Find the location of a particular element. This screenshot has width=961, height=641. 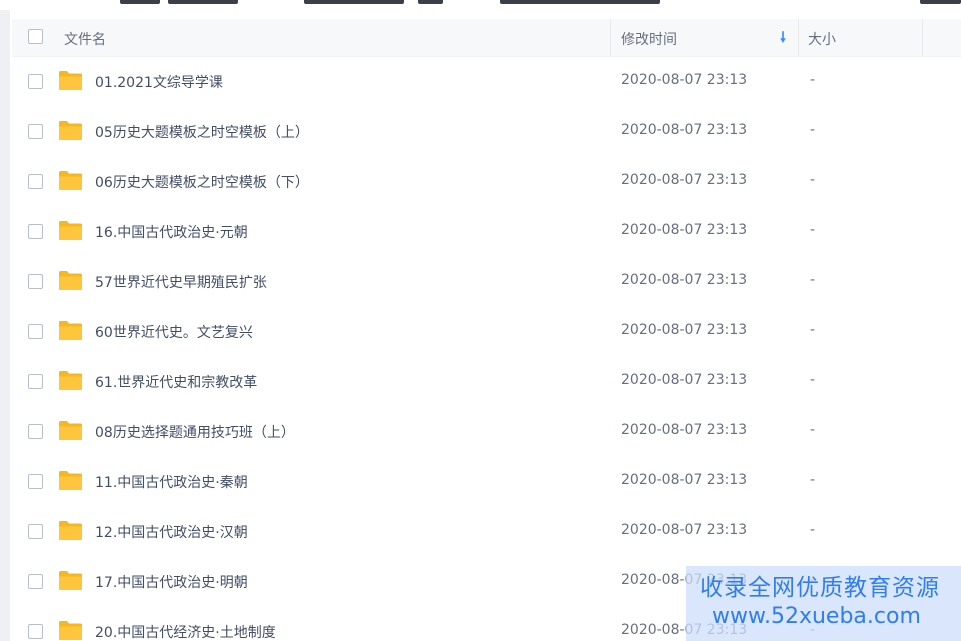

file-row: 08历史选择题通用技巧班（上） 2020-08-07 23:13 - is located at coordinates (486, 432).